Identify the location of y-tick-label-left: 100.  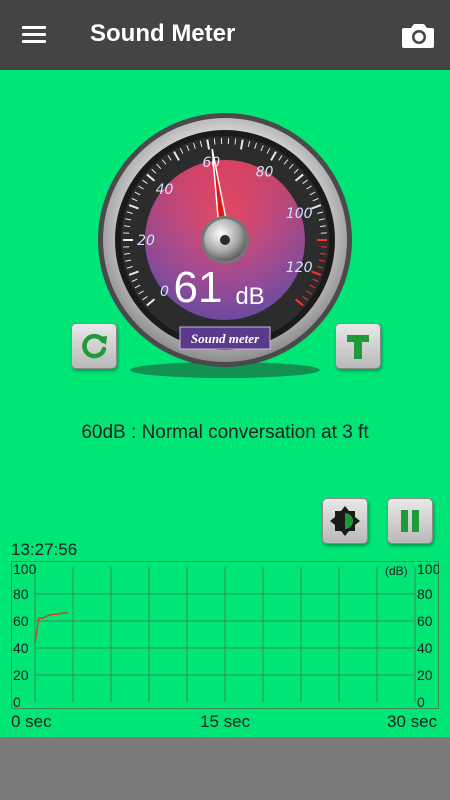
(25, 569).